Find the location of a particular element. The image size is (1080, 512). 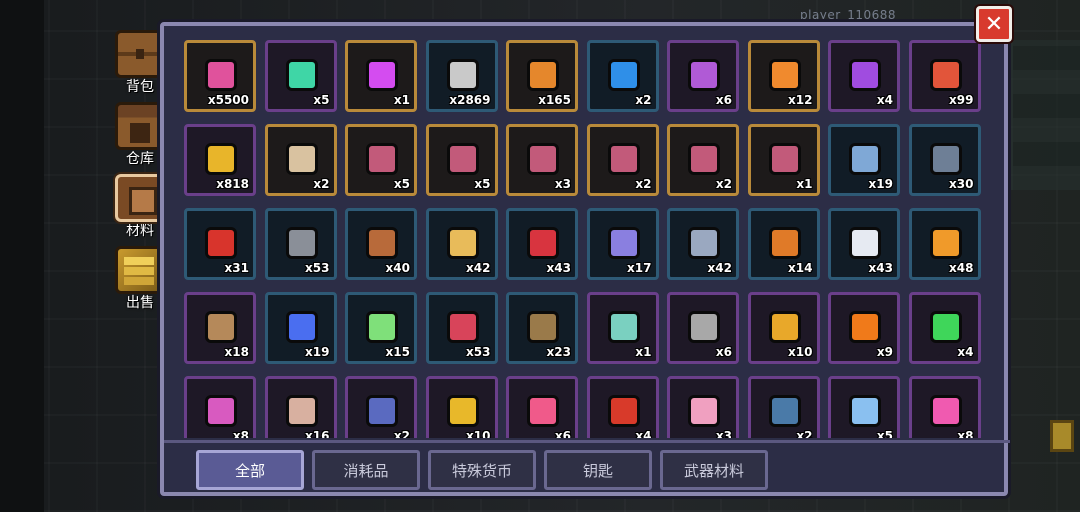

item-slot: x165 is located at coordinates (542, 76).